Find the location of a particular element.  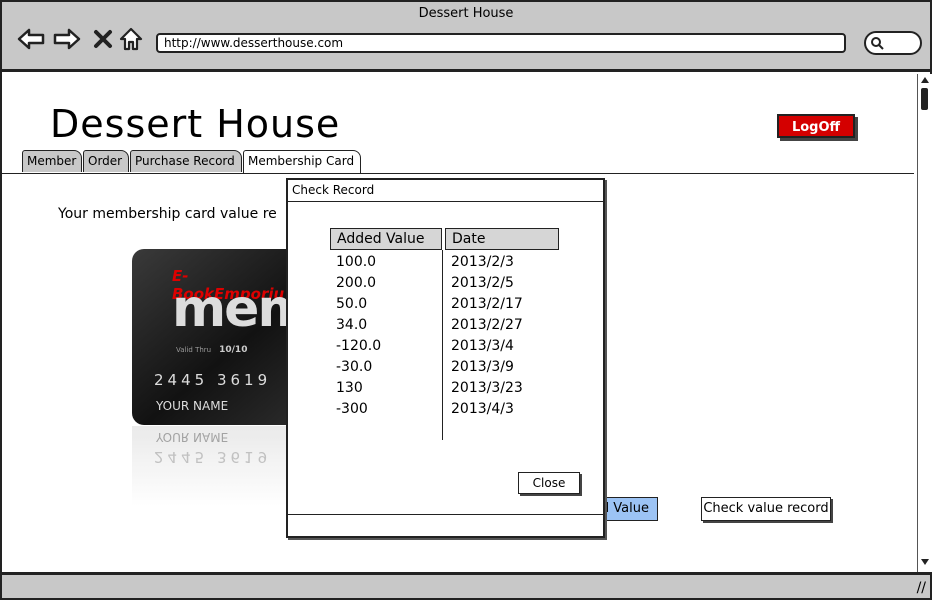

cell-date: 2013/2/17 is located at coordinates (487, 304).